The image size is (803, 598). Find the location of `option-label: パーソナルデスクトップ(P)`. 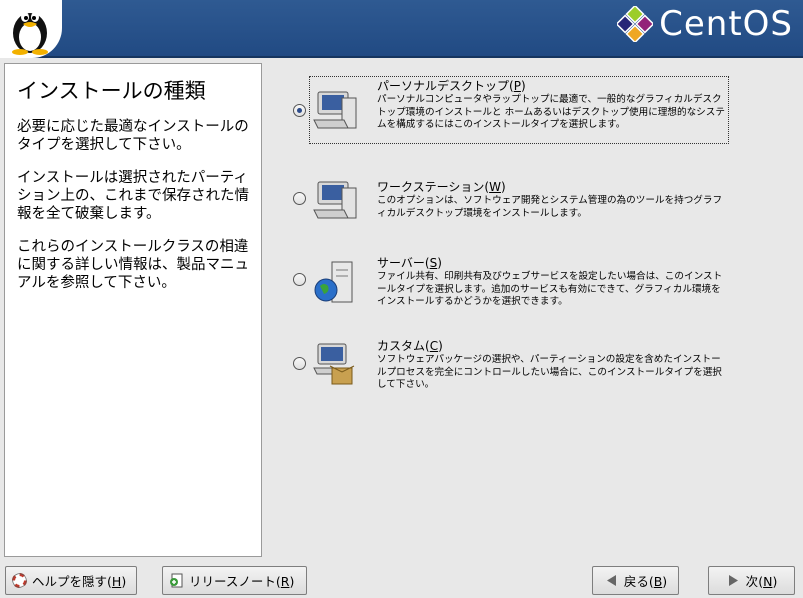

option-label: パーソナルデスクトップ(P) is located at coordinates (451, 86).